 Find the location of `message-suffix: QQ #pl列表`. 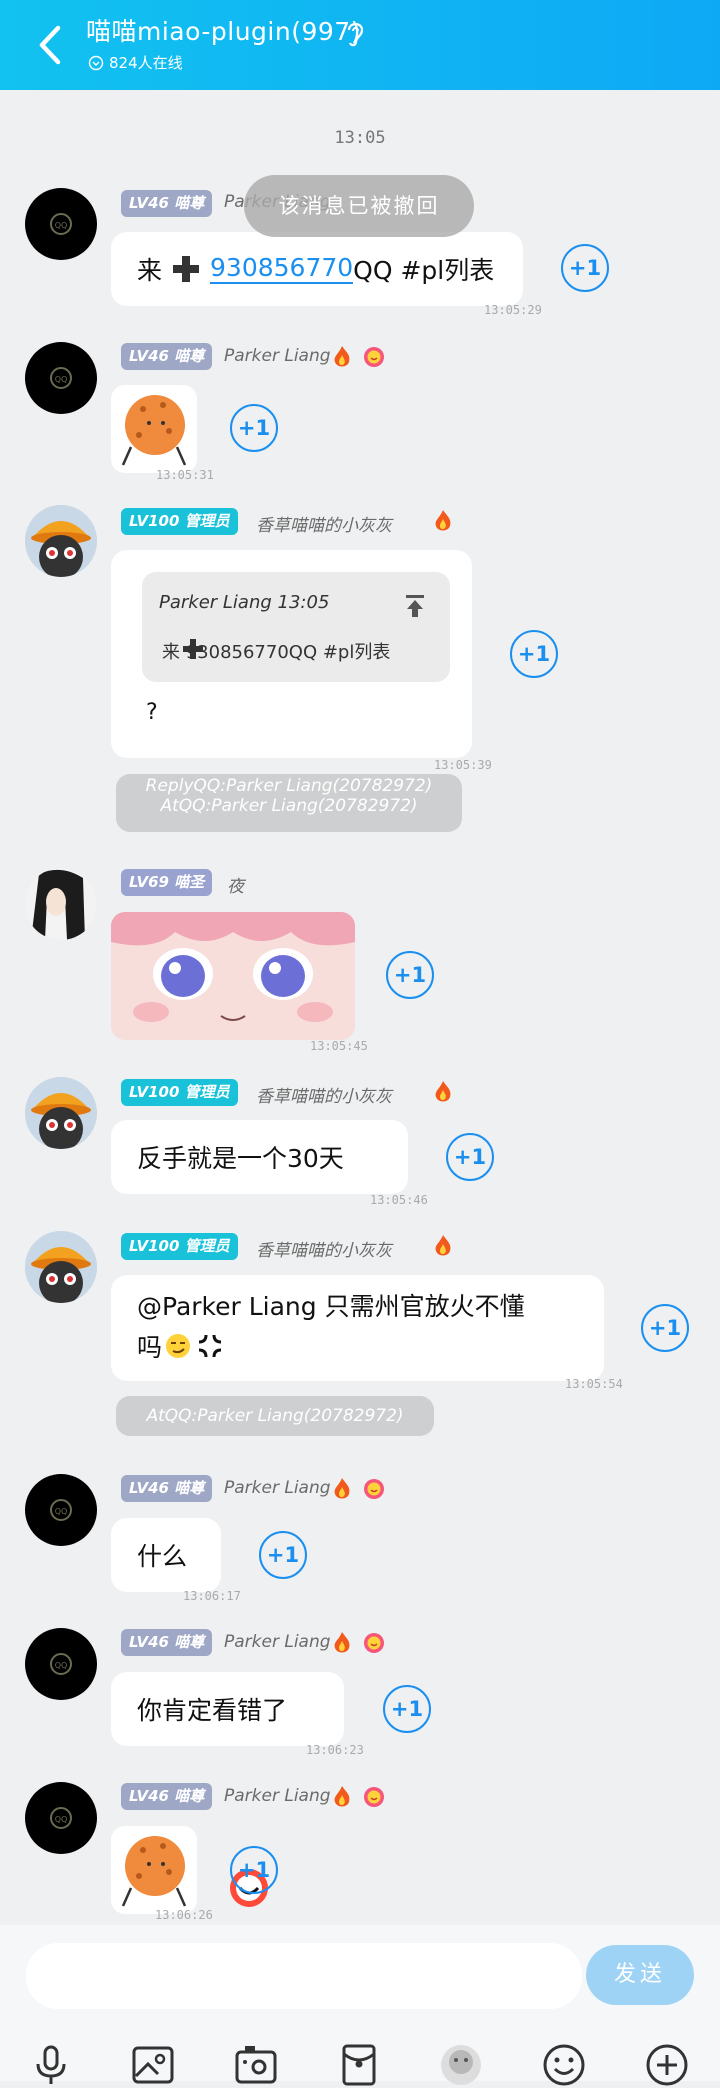

message-suffix: QQ #pl列表 is located at coordinates (424, 270).